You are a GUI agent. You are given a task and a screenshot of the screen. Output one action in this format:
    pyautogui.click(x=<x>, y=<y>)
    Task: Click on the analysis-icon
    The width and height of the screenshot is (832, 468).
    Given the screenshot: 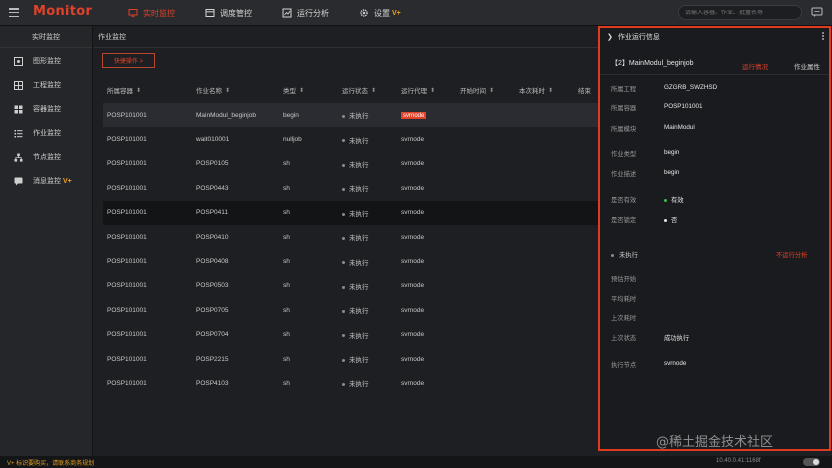 What is the action you would take?
    pyautogui.click(x=287, y=13)
    